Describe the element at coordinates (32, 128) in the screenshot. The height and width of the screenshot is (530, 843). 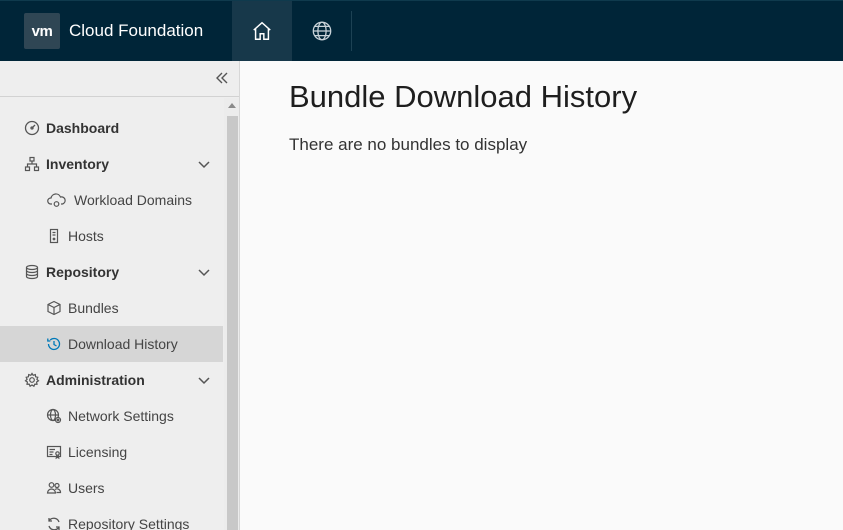
I see `dashboard-icon` at that location.